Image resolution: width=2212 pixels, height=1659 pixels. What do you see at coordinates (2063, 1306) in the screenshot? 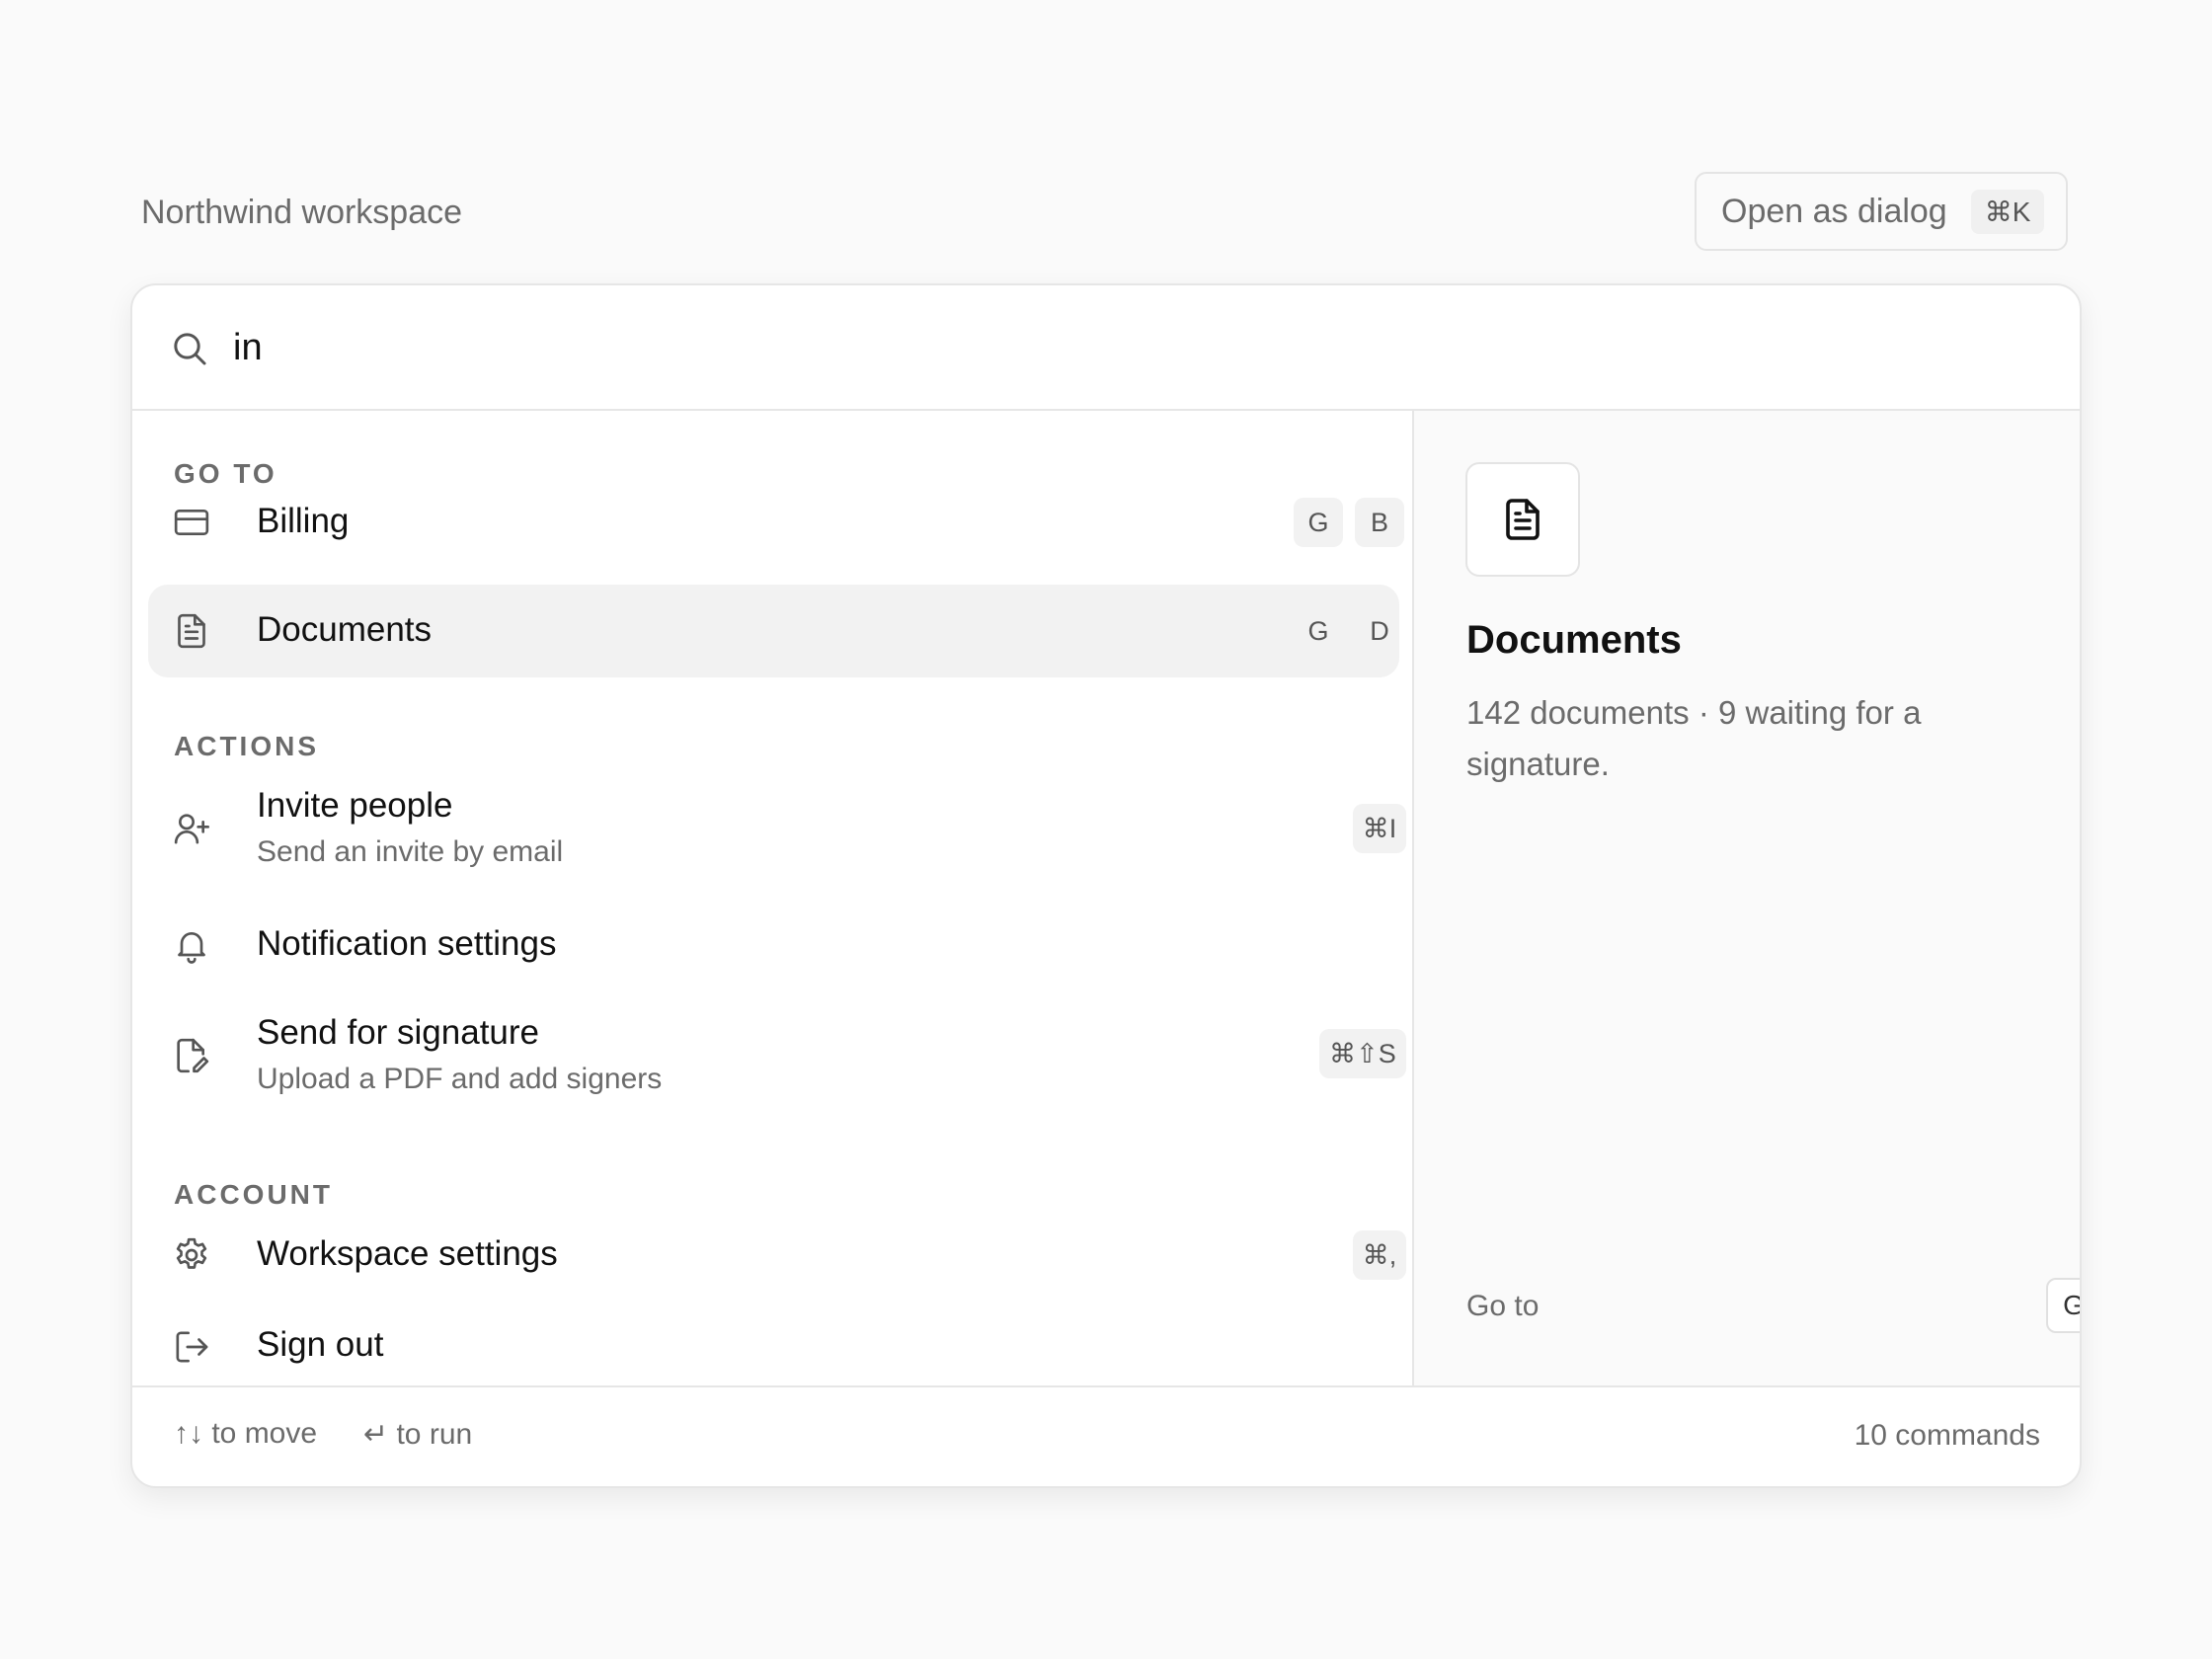
I see `preview-key: G` at bounding box center [2063, 1306].